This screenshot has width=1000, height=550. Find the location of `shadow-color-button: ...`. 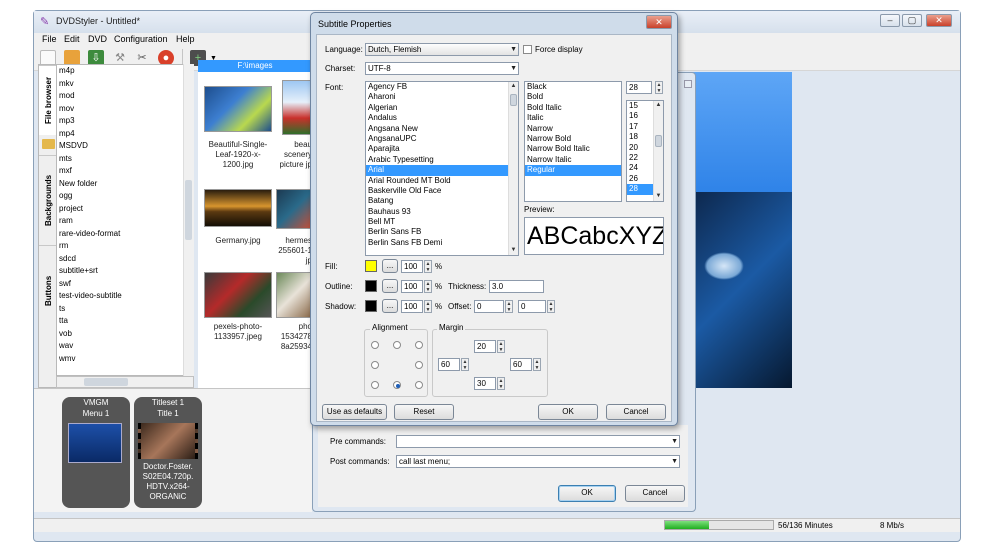

shadow-color-button: ... is located at coordinates (390, 306).